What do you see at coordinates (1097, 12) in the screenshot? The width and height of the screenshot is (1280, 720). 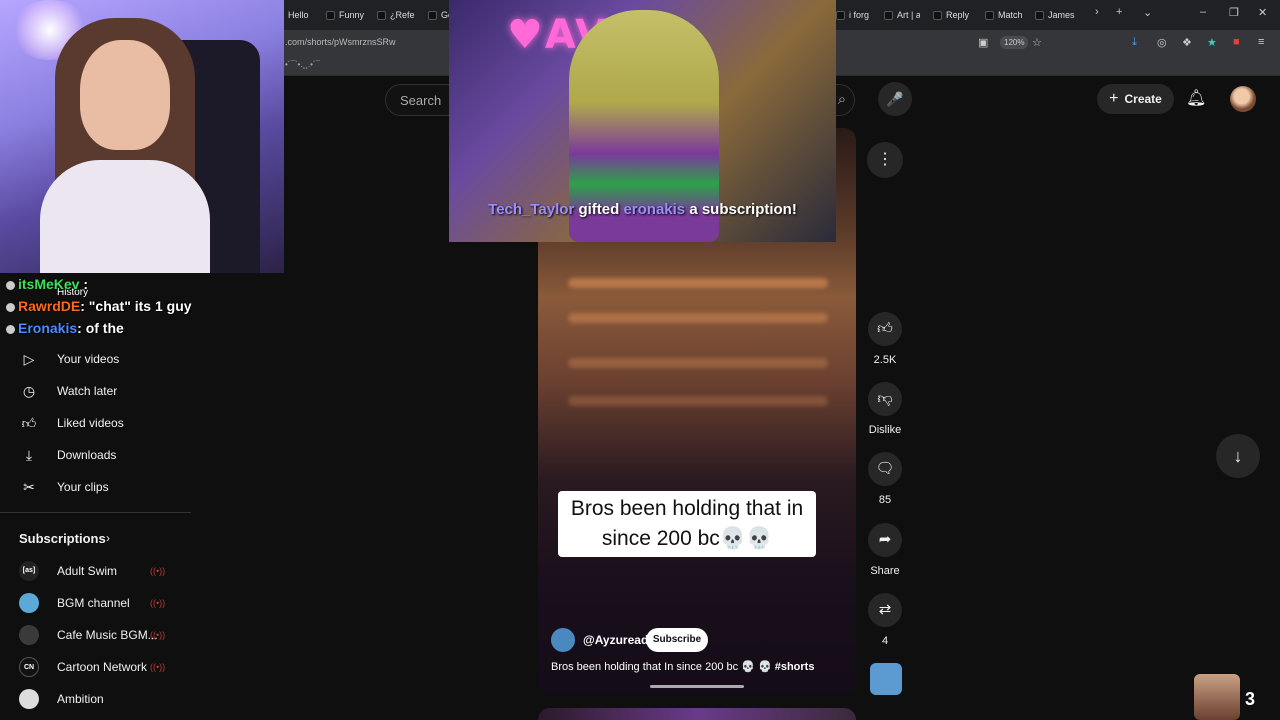 I see `tab-scroll-right-icon: ›` at bounding box center [1097, 12].